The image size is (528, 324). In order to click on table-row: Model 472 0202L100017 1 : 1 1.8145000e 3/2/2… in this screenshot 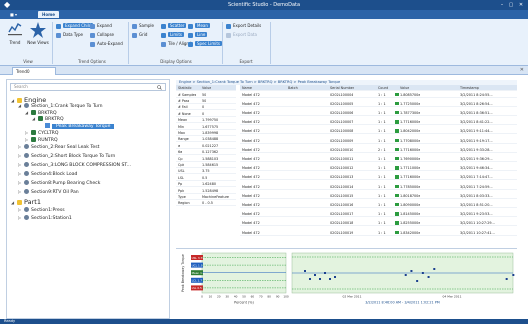, I will do `click(378, 214)`.